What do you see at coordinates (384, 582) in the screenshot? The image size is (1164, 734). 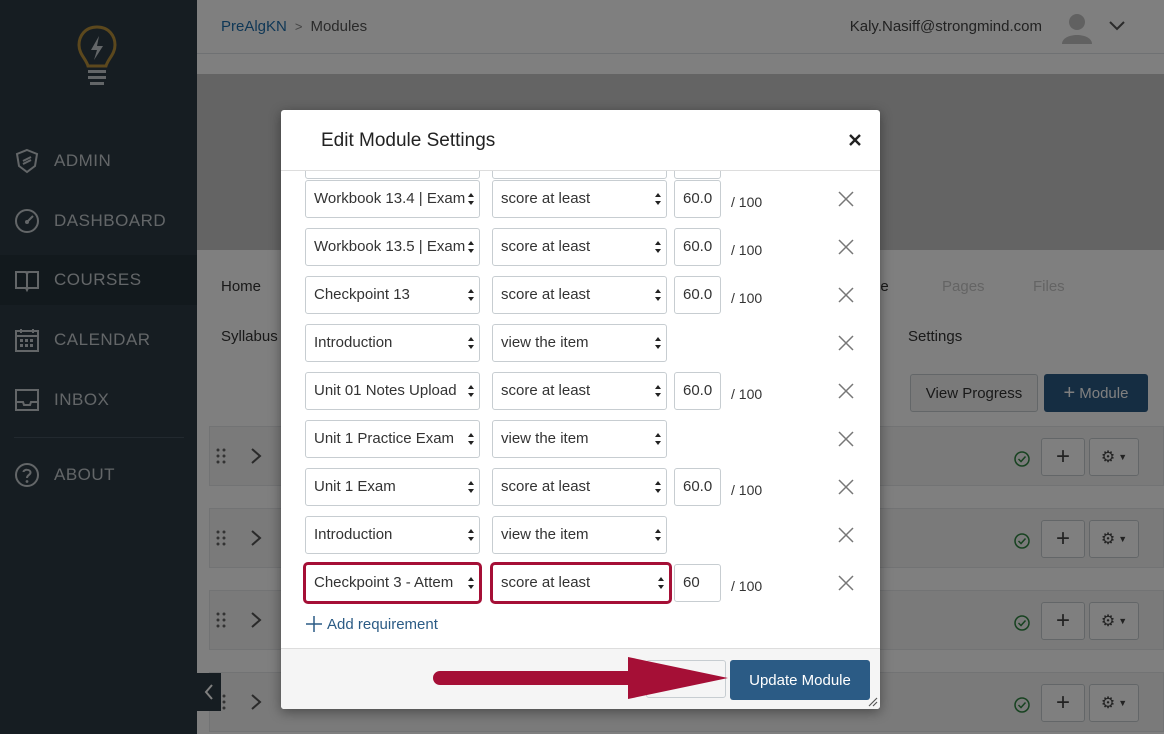 I see `select-value: Checkpoint 3 - Attem` at bounding box center [384, 582].